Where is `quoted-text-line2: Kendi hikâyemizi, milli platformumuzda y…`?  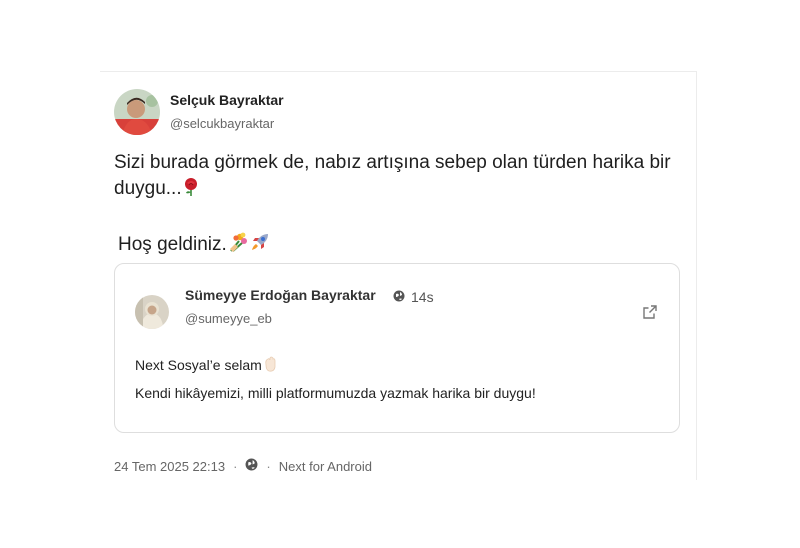 quoted-text-line2: Kendi hikâyemizi, milli platformumuzda y… is located at coordinates (335, 393).